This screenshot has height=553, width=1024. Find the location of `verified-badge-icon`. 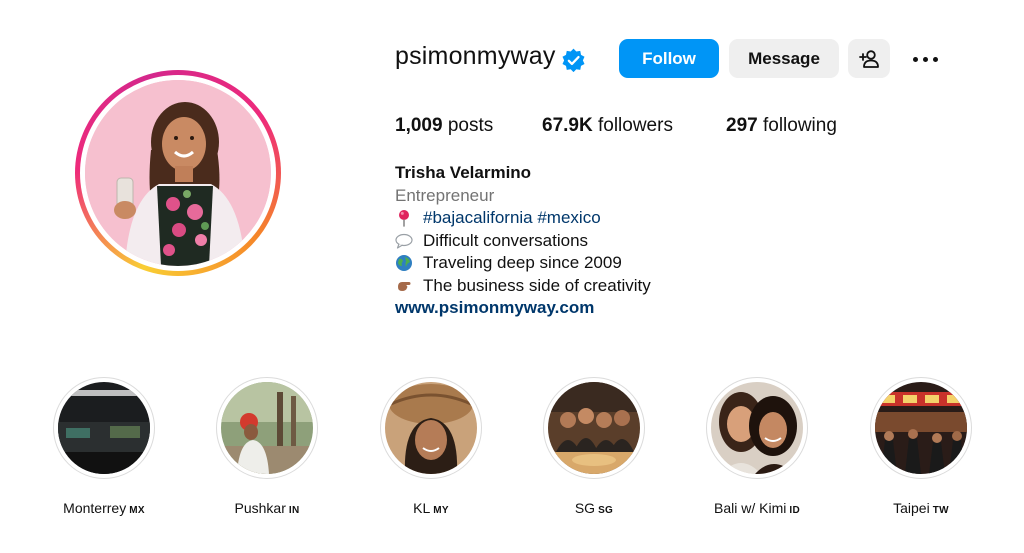

verified-badge-icon is located at coordinates (573, 60).